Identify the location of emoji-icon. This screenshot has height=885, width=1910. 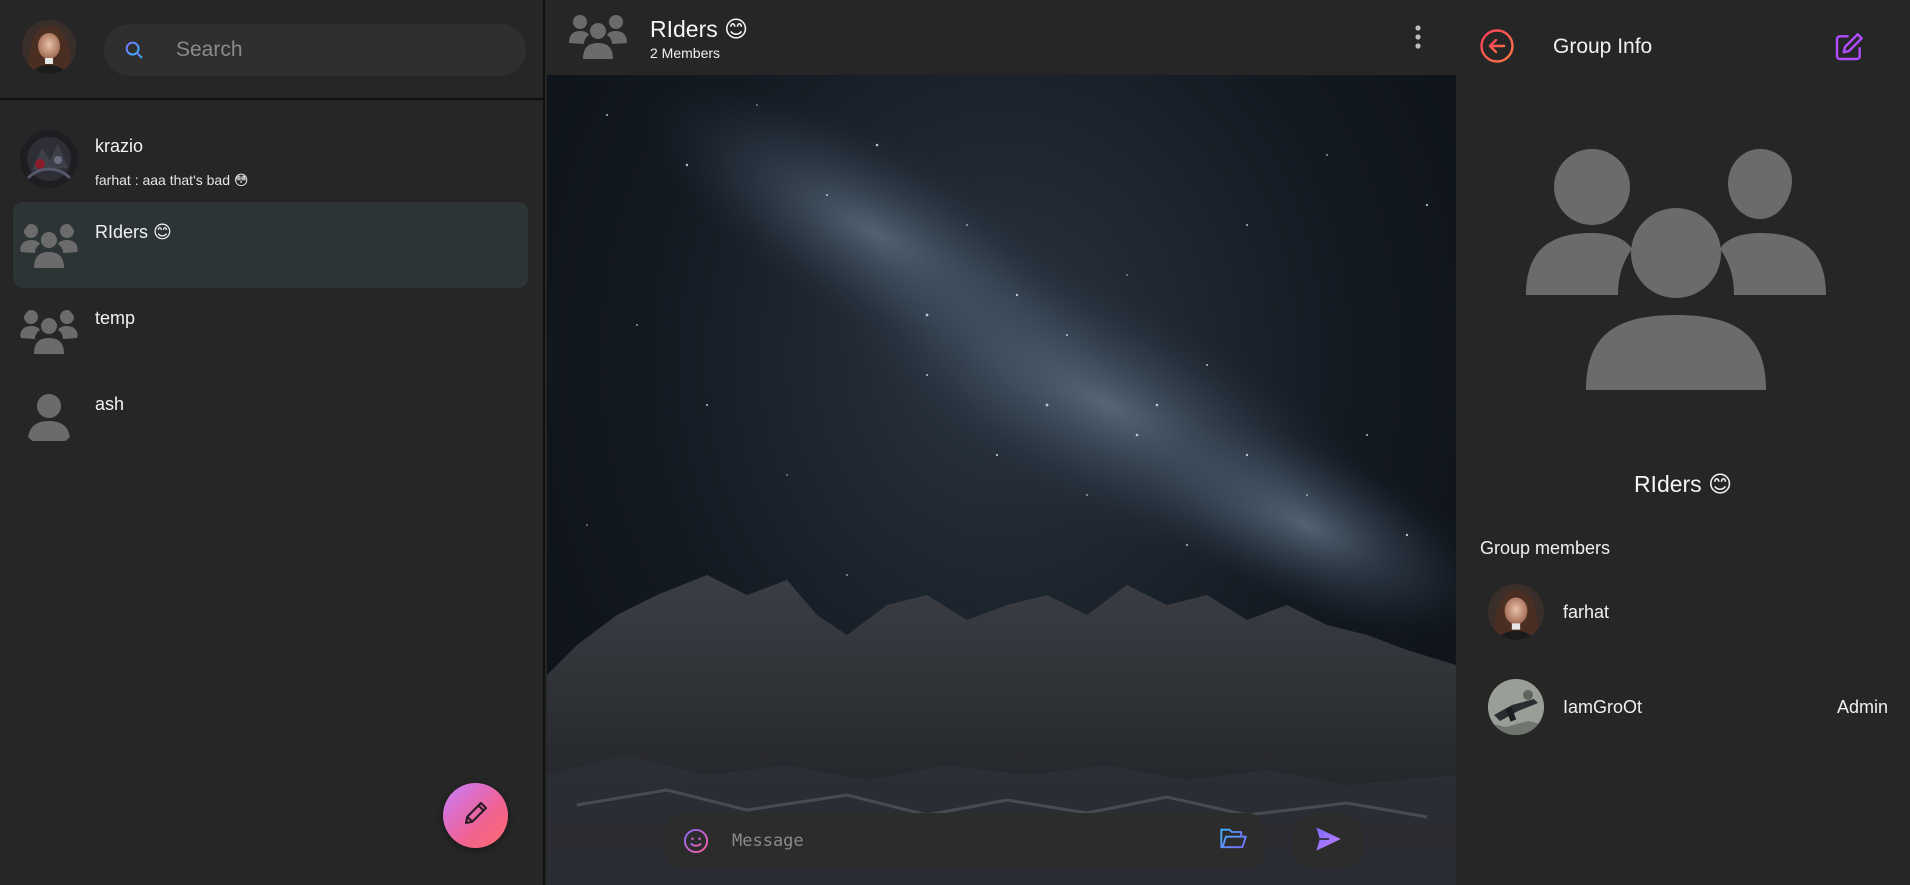
(696, 841).